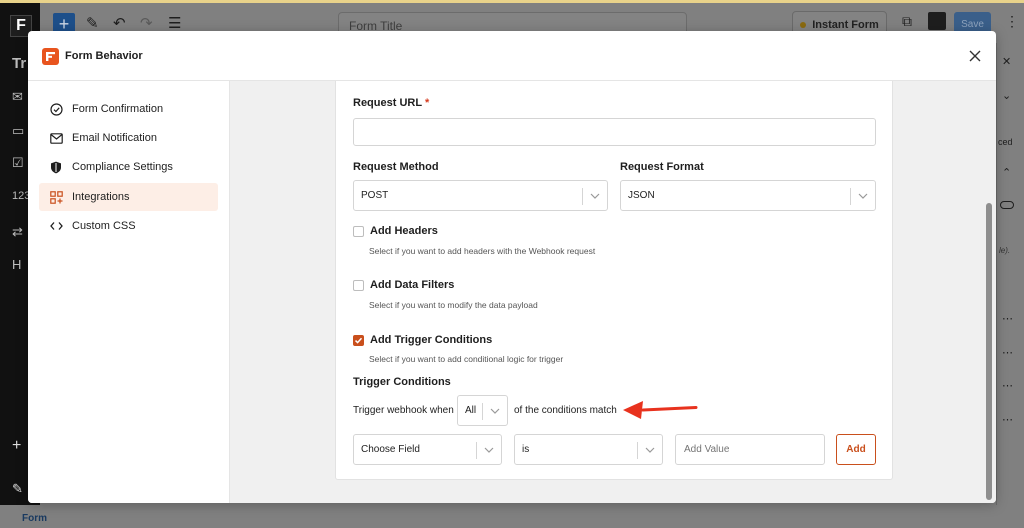 The height and width of the screenshot is (528, 1024). I want to click on add-trigger-label: Add Trigger Conditions, so click(431, 340).